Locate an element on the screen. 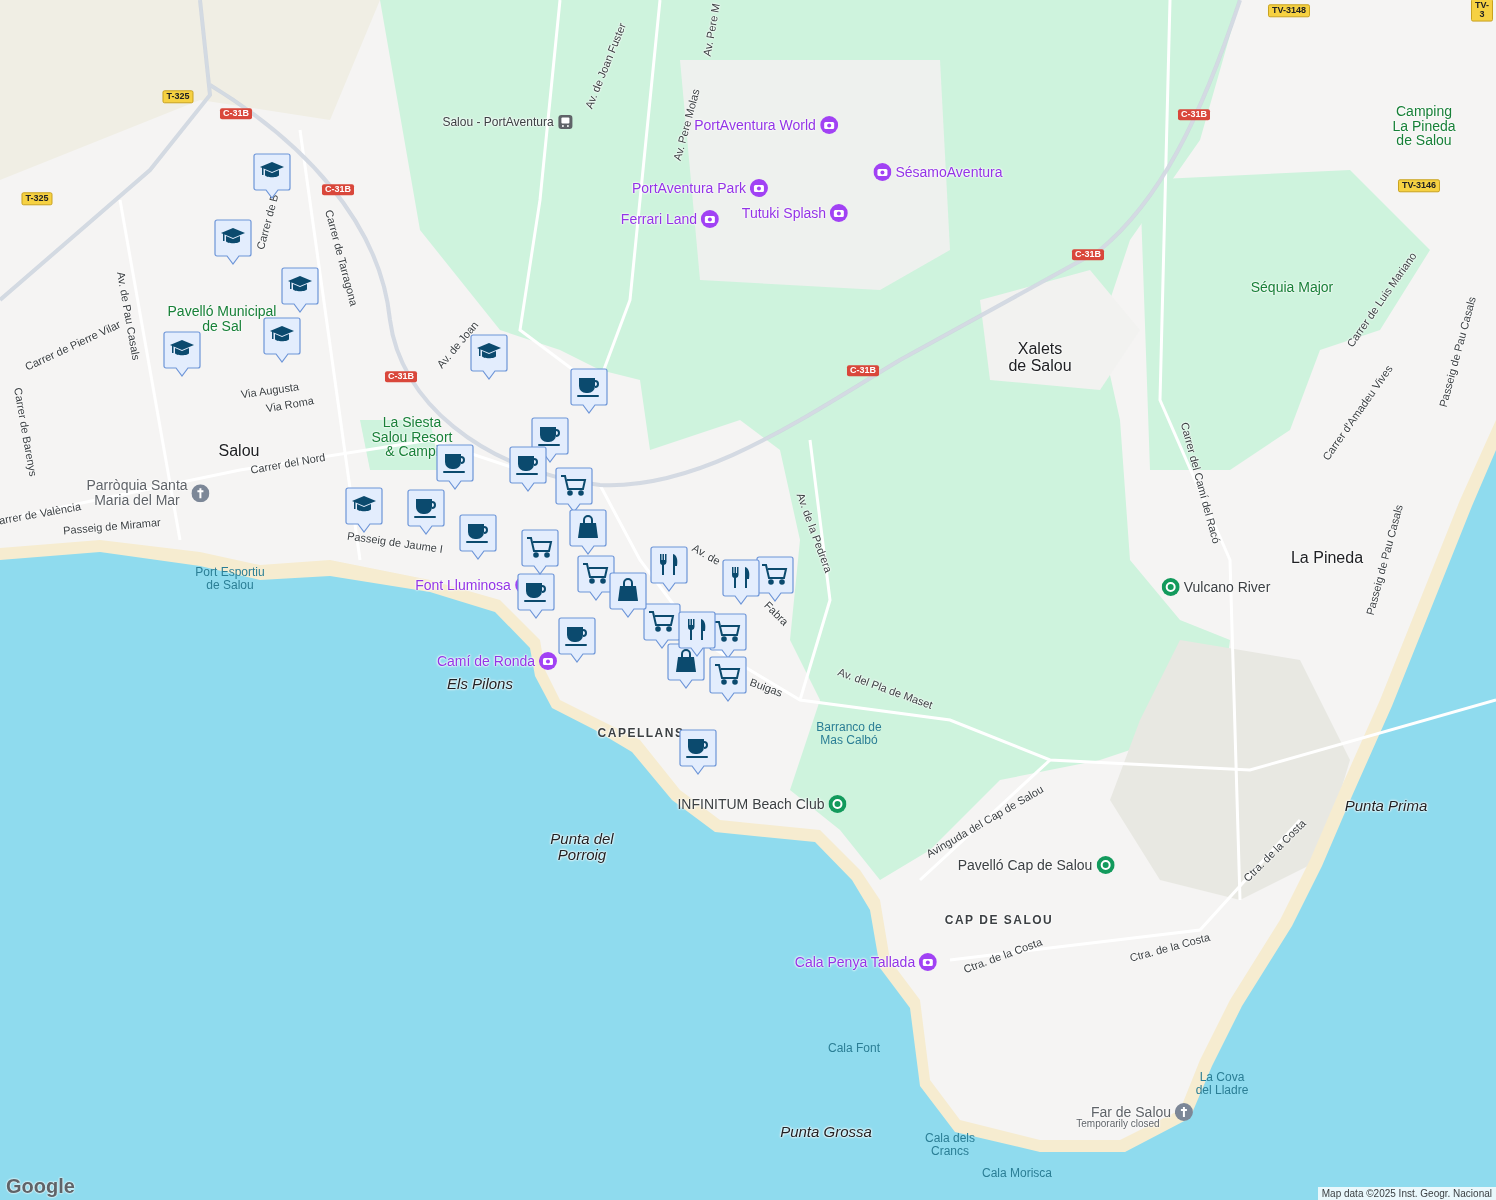  street-label: Av. de Joan Fuster is located at coordinates (606, 66).